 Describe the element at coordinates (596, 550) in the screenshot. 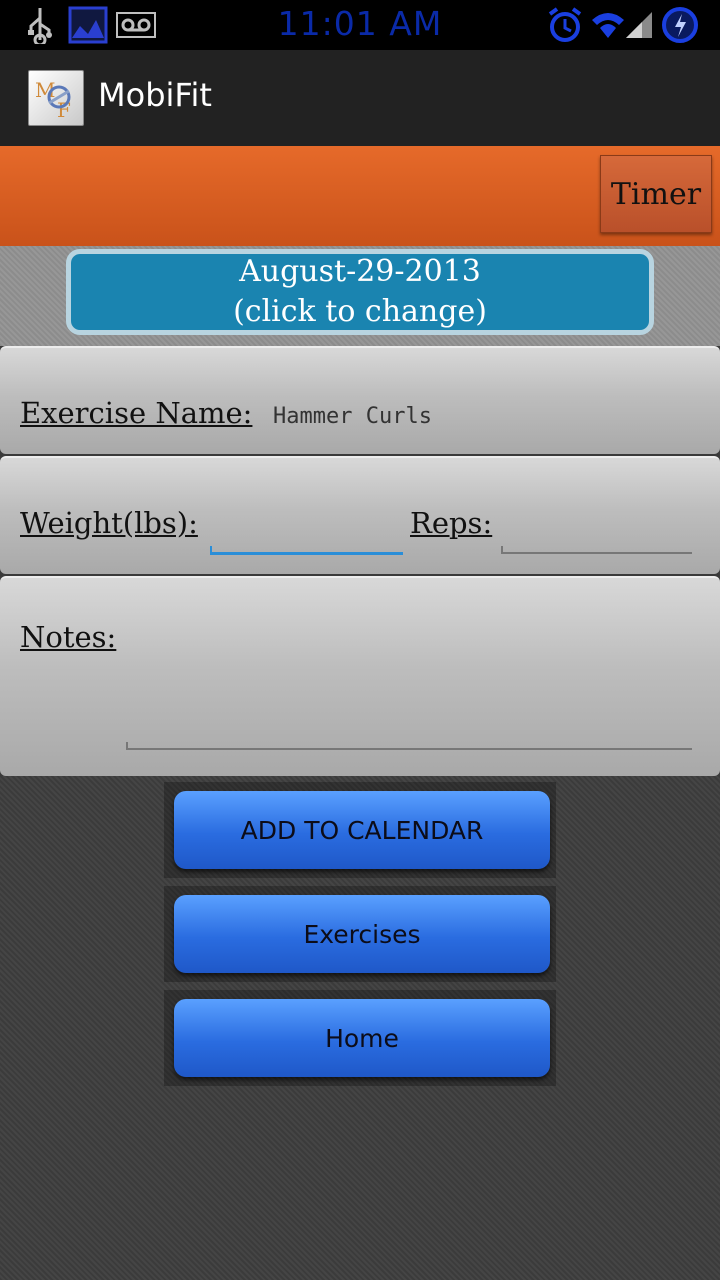

I see `reps-input` at that location.